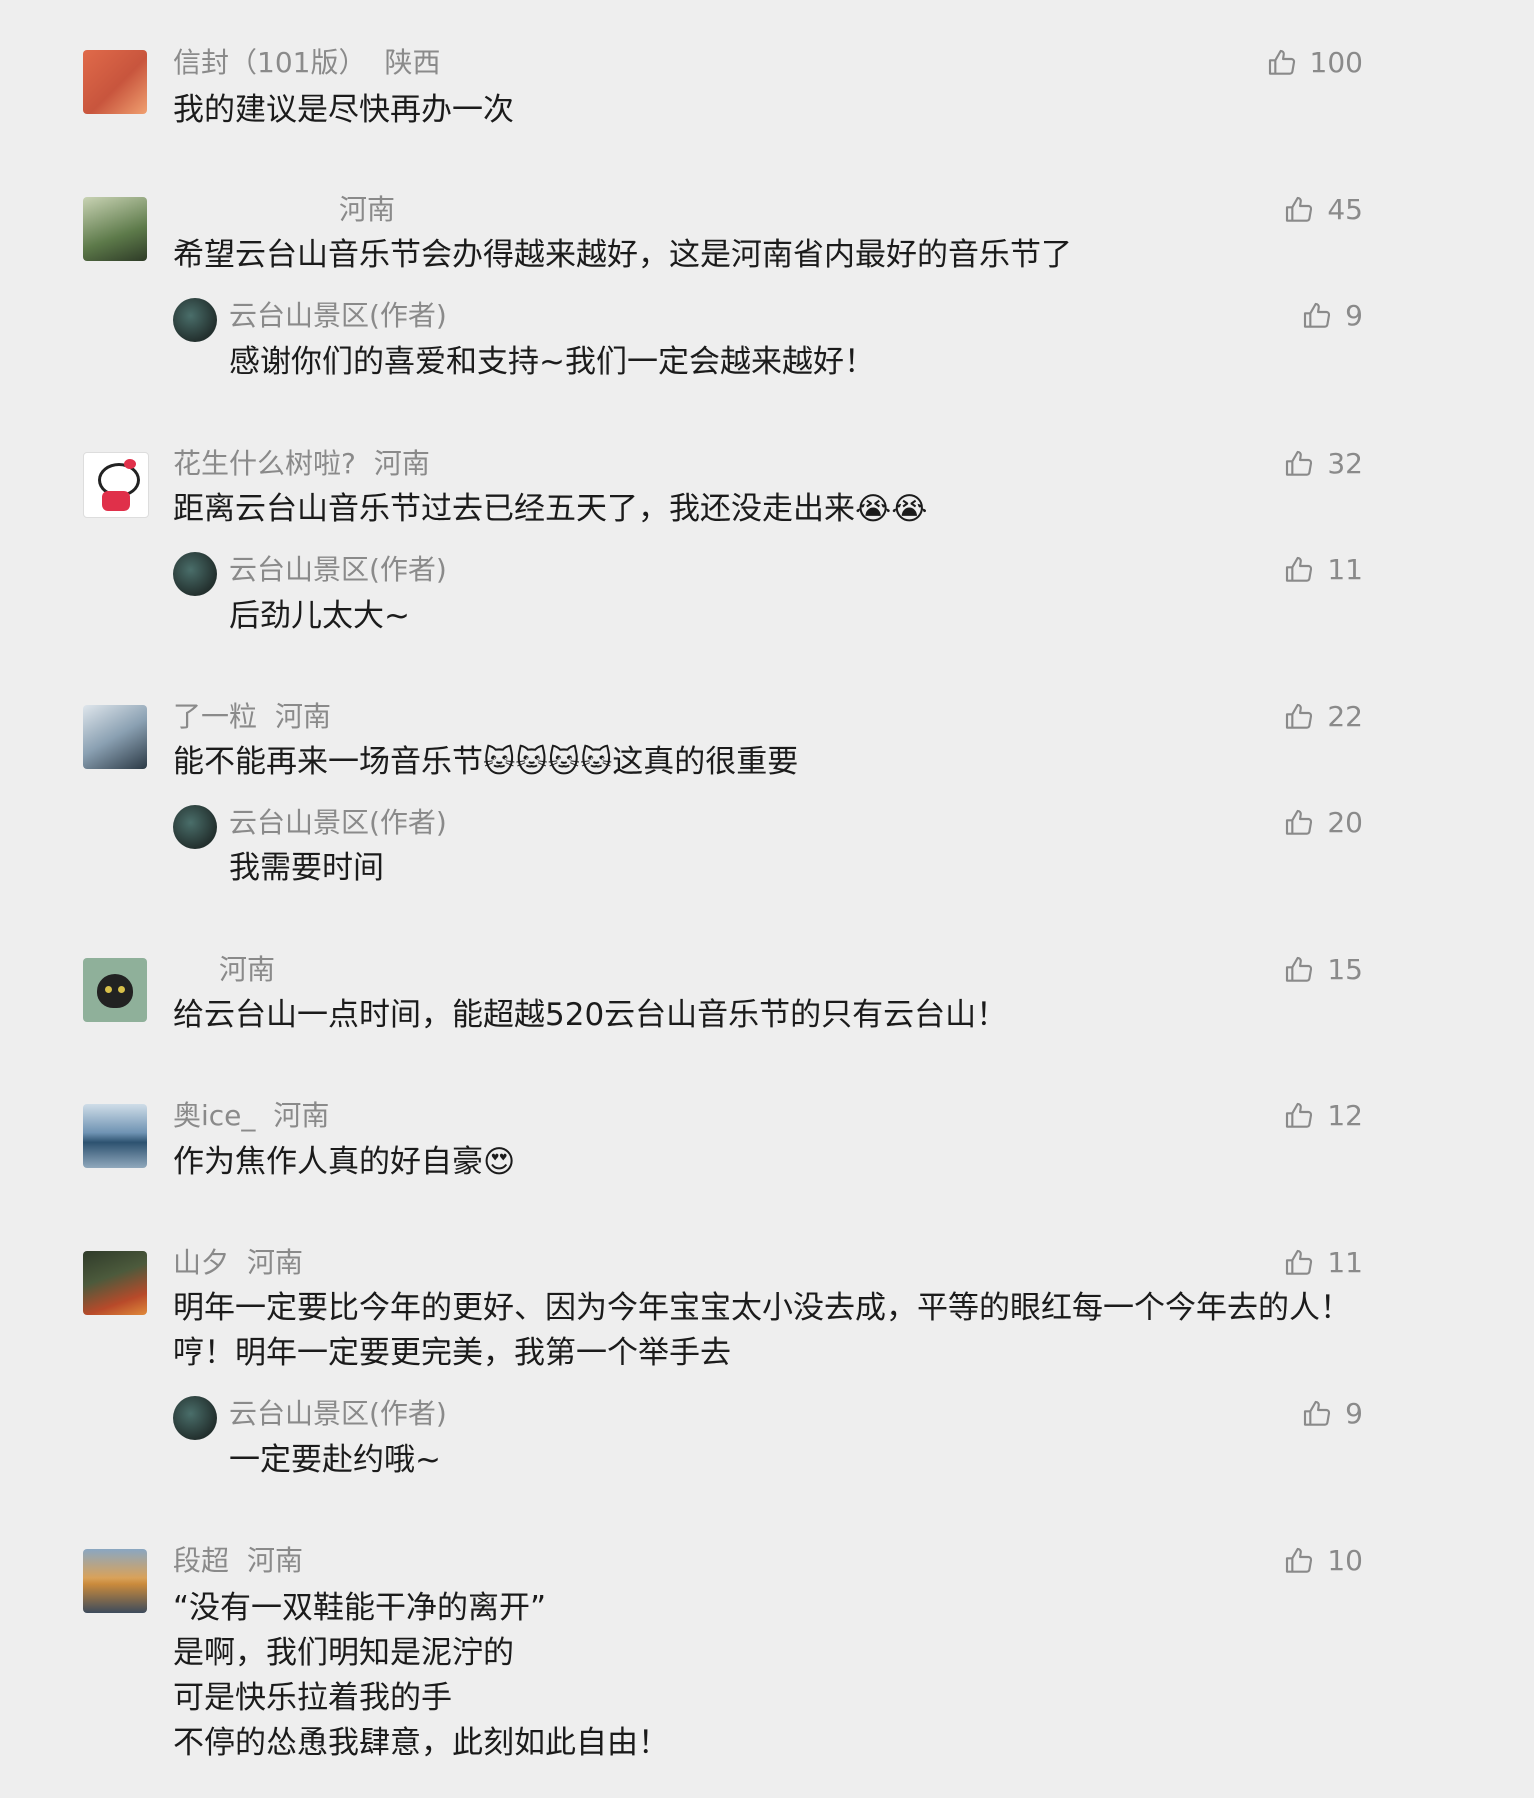 This screenshot has width=1534, height=1798. Describe the element at coordinates (1323, 717) in the screenshot. I see `like-button: 22` at that location.